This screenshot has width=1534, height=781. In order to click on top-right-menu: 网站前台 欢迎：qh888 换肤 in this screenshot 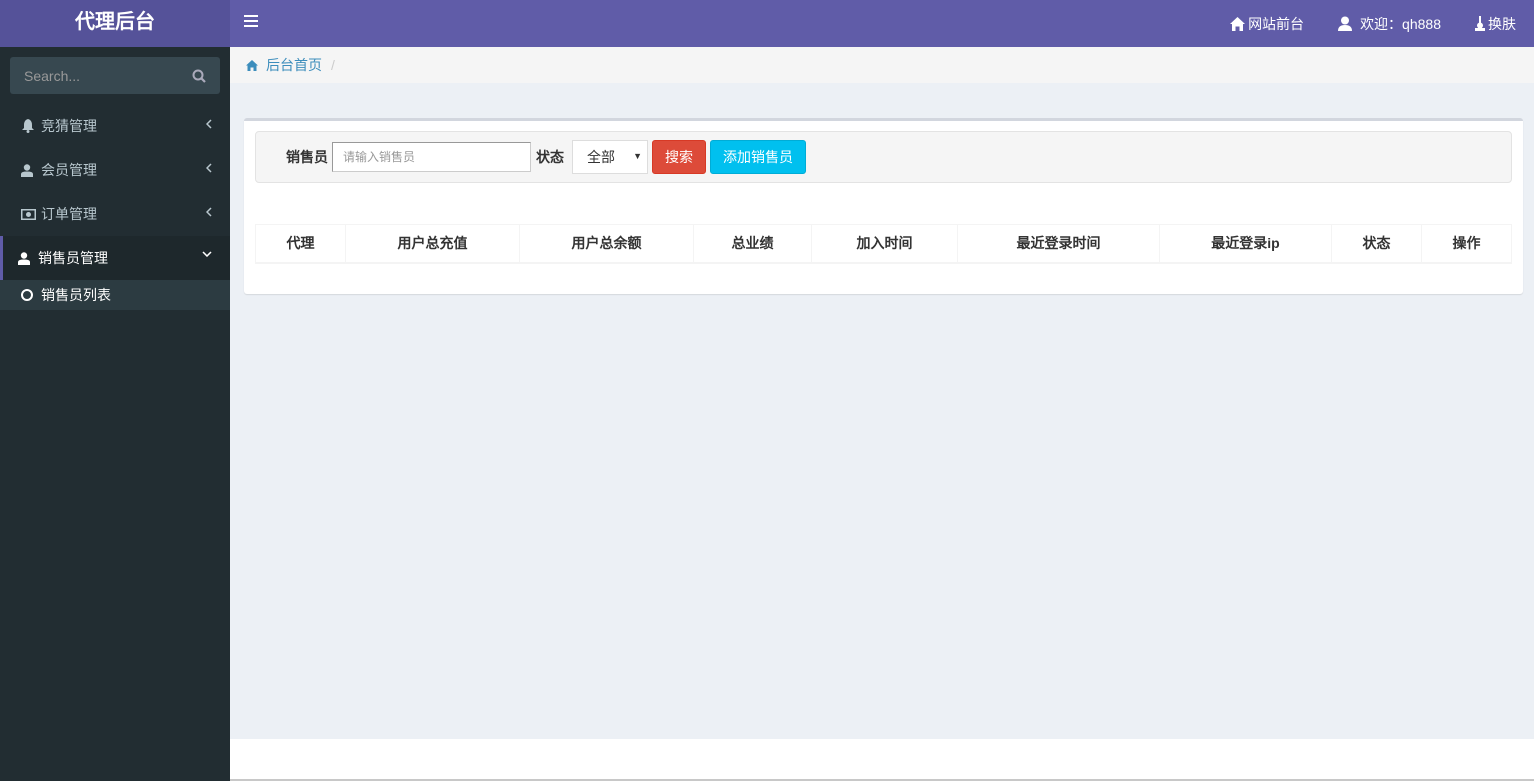, I will do `click(1379, 23)`.